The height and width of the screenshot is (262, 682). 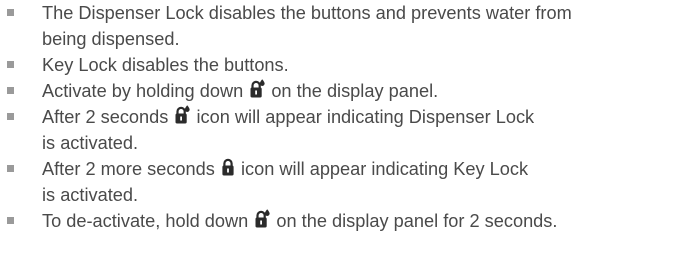 I want to click on list-item: Key Lock disables the buttons., so click(x=341, y=65).